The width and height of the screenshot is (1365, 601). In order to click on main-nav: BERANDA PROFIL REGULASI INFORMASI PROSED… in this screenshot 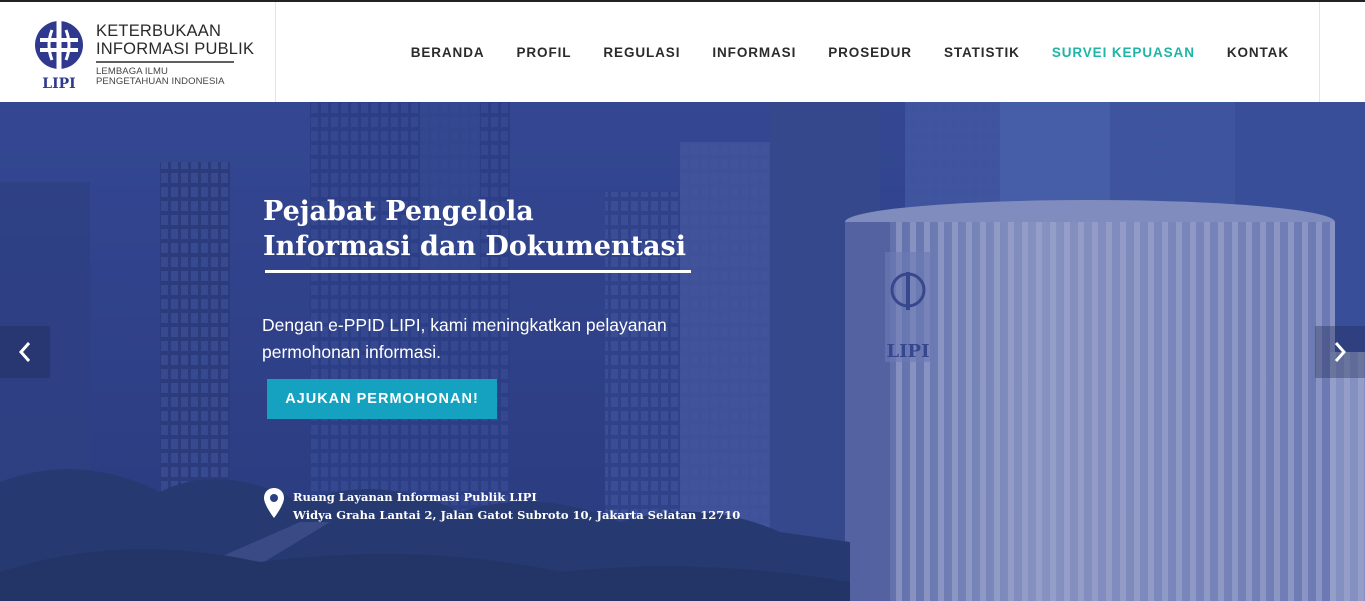, I will do `click(834, 52)`.